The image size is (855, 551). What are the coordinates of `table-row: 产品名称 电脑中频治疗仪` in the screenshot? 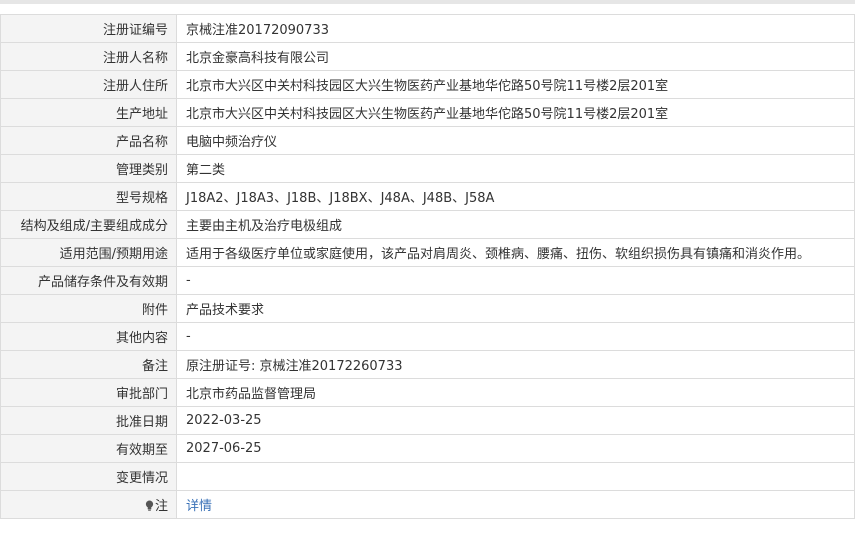 It's located at (427, 140).